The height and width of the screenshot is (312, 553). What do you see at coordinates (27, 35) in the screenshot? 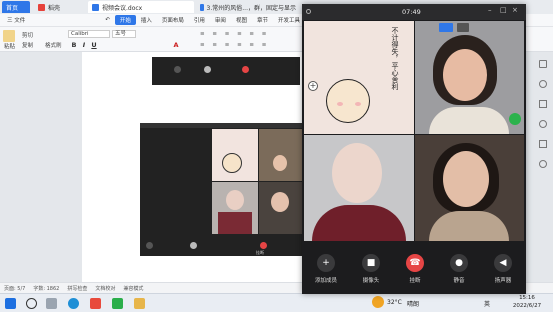
I see `cut-button: 剪切` at bounding box center [27, 35].